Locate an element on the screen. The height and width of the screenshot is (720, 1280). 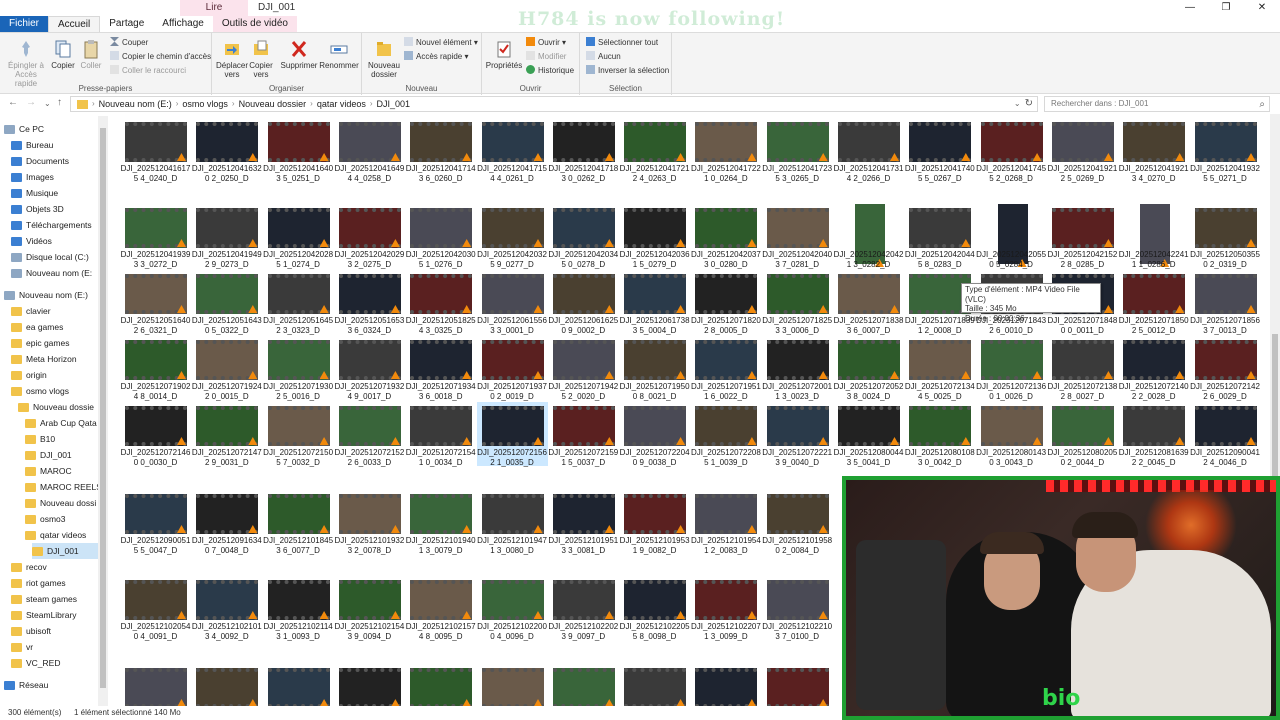
dropdown-chevron-icon: ⌄ is located at coordinates (1017, 104).